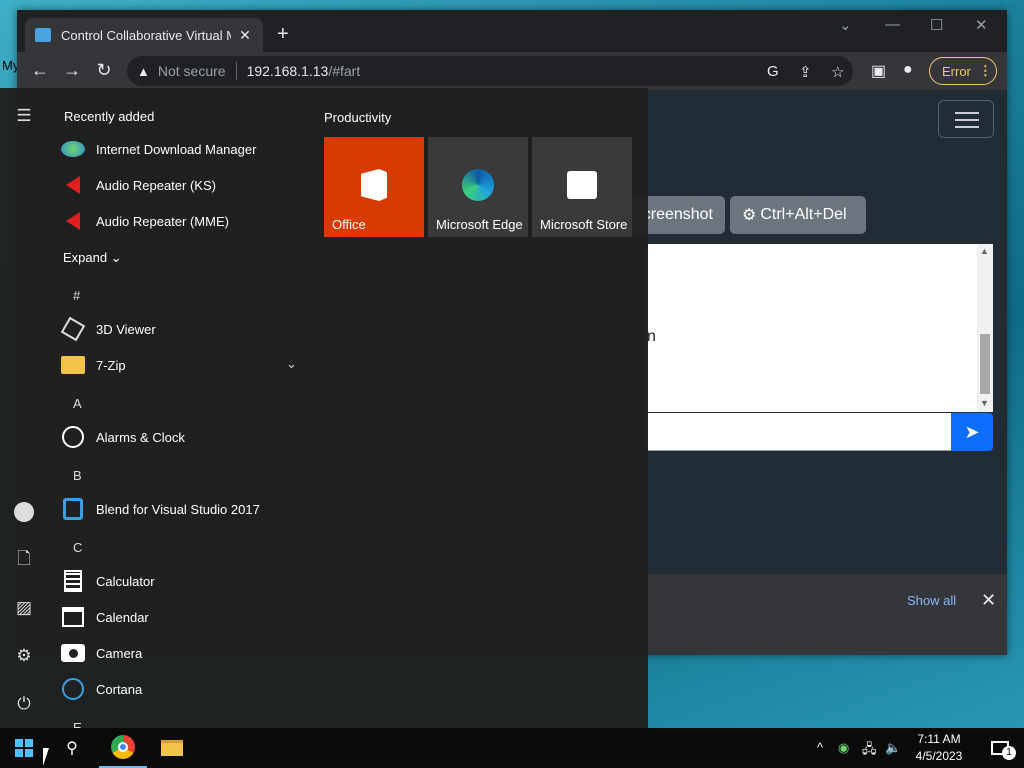 This screenshot has height=768, width=1024. I want to click on browser-tab: Control Collaborative Virtual Ma ✕, so click(144, 35).